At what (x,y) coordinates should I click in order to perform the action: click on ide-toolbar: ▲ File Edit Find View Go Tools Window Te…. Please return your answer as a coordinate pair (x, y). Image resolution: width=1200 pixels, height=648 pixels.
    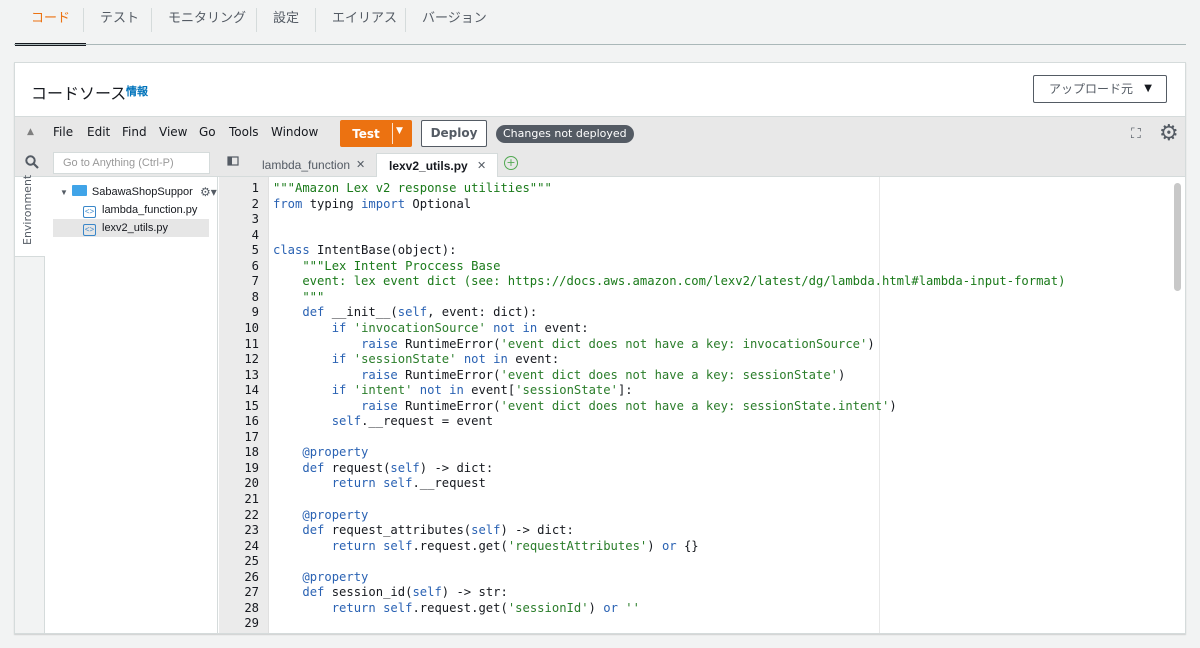
    Looking at the image, I should click on (600, 132).